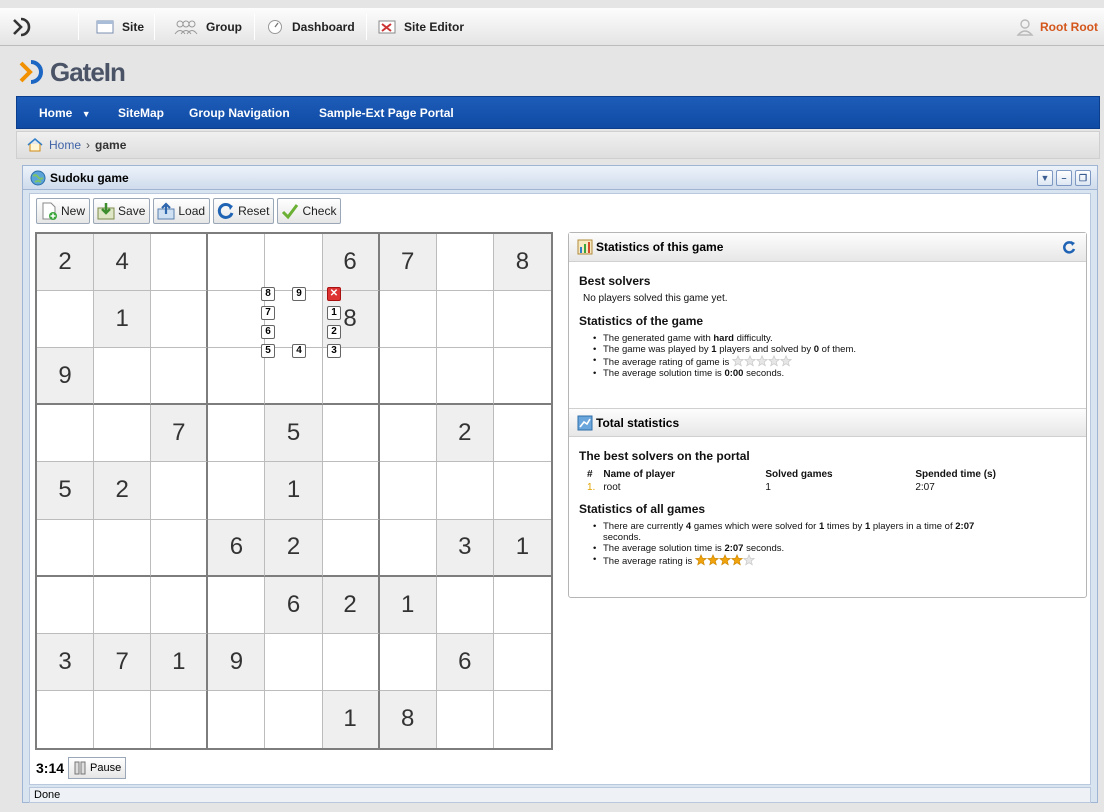  I want to click on load-button: Load, so click(182, 211).